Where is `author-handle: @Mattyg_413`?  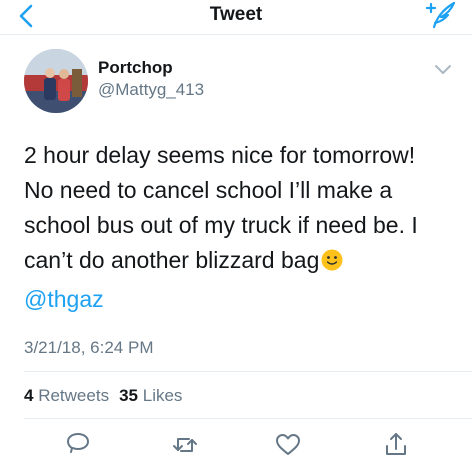
author-handle: @Mattyg_413 is located at coordinates (151, 90).